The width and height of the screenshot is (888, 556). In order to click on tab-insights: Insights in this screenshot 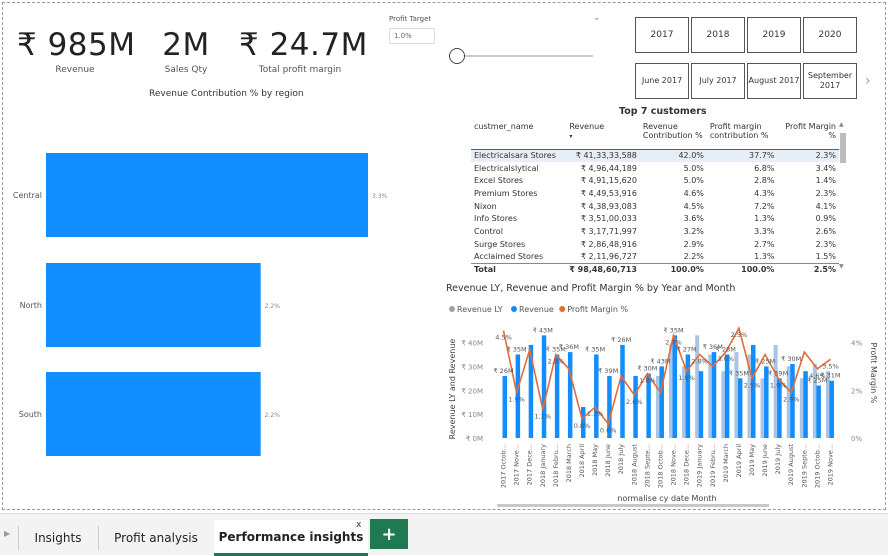, I will do `click(58, 538)`.